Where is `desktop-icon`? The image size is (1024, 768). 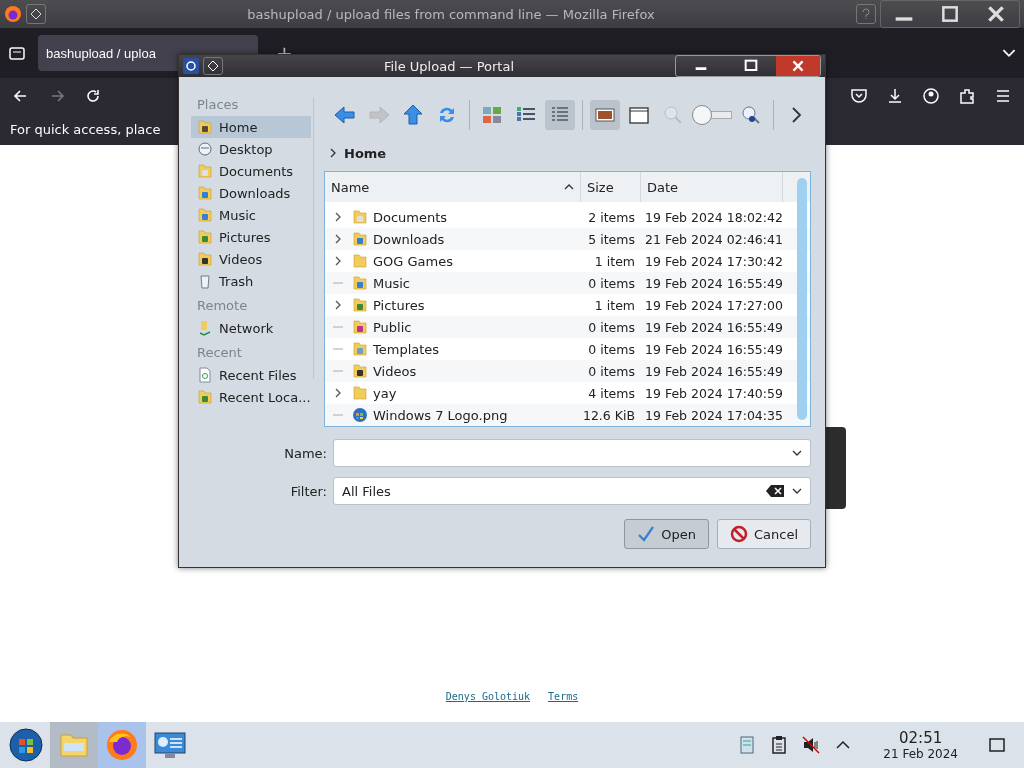 desktop-icon is located at coordinates (205, 149).